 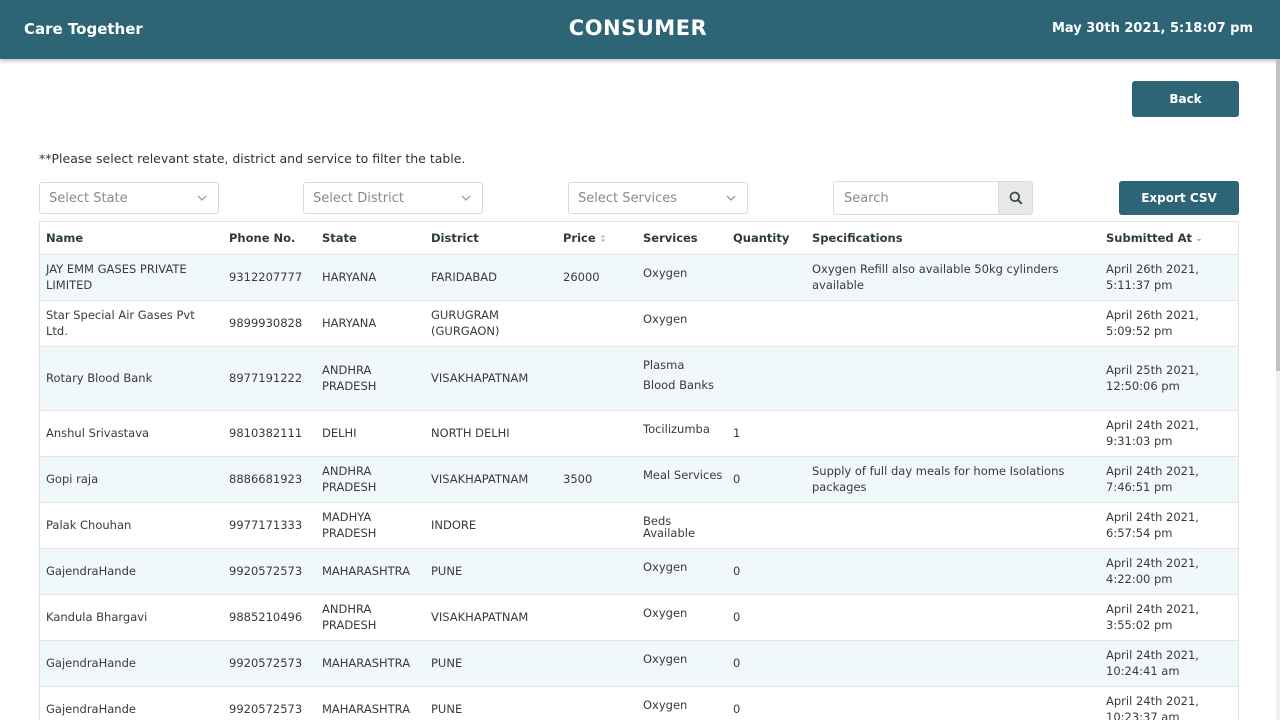 What do you see at coordinates (491, 525) in the screenshot?
I see `cell-district: INDORE` at bounding box center [491, 525].